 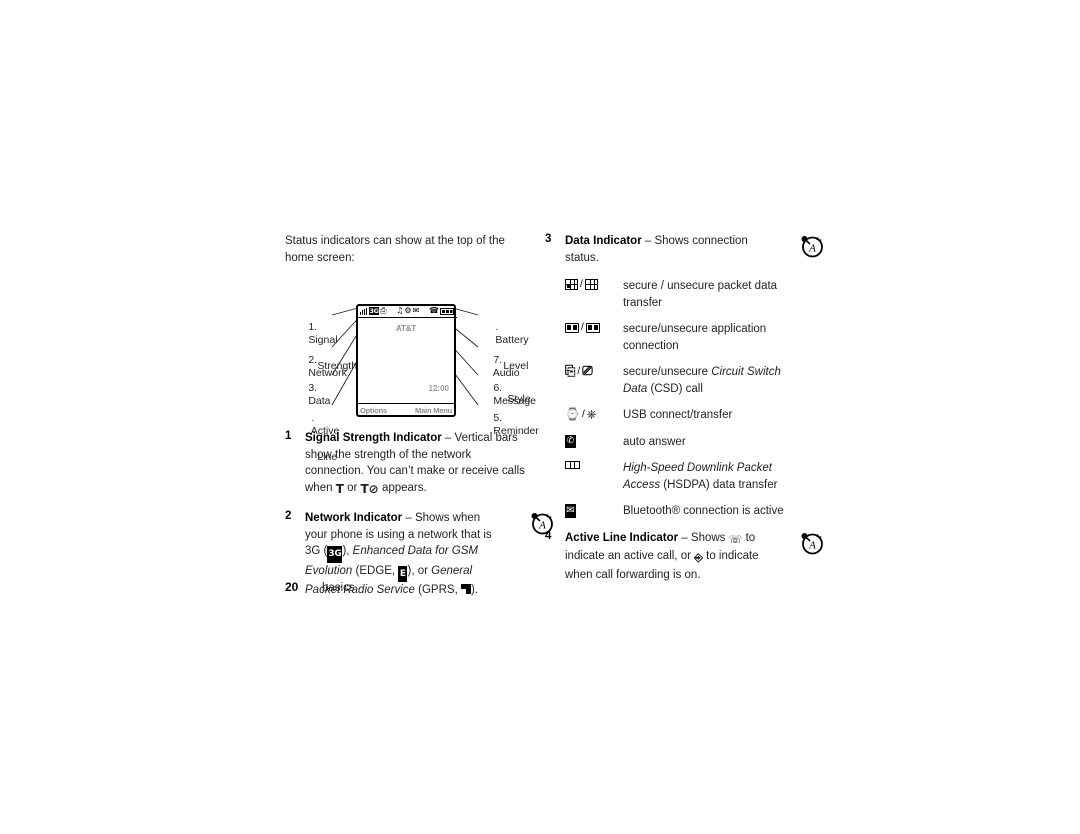 I want to click on table-row: / secure/unsecure application connection, so click(x=680, y=337).